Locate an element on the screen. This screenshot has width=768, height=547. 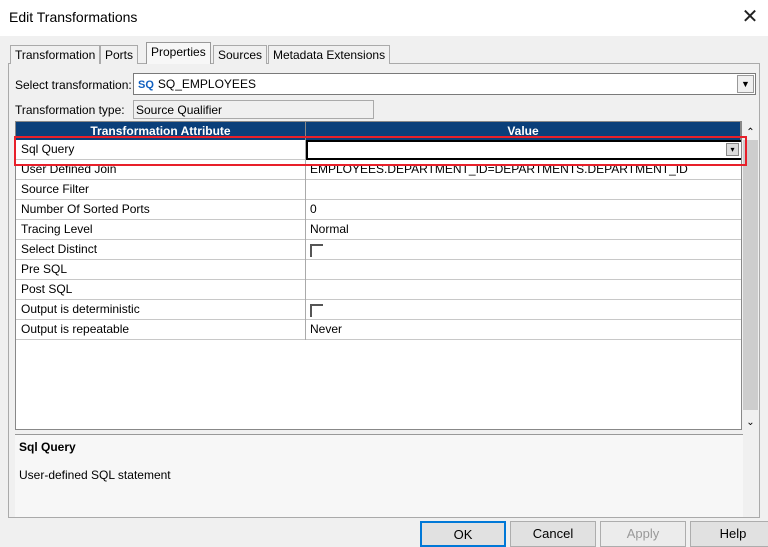
select-transformation-dropdown: SQ SQ_EMPLOYEES ▼ is located at coordinates (444, 84).